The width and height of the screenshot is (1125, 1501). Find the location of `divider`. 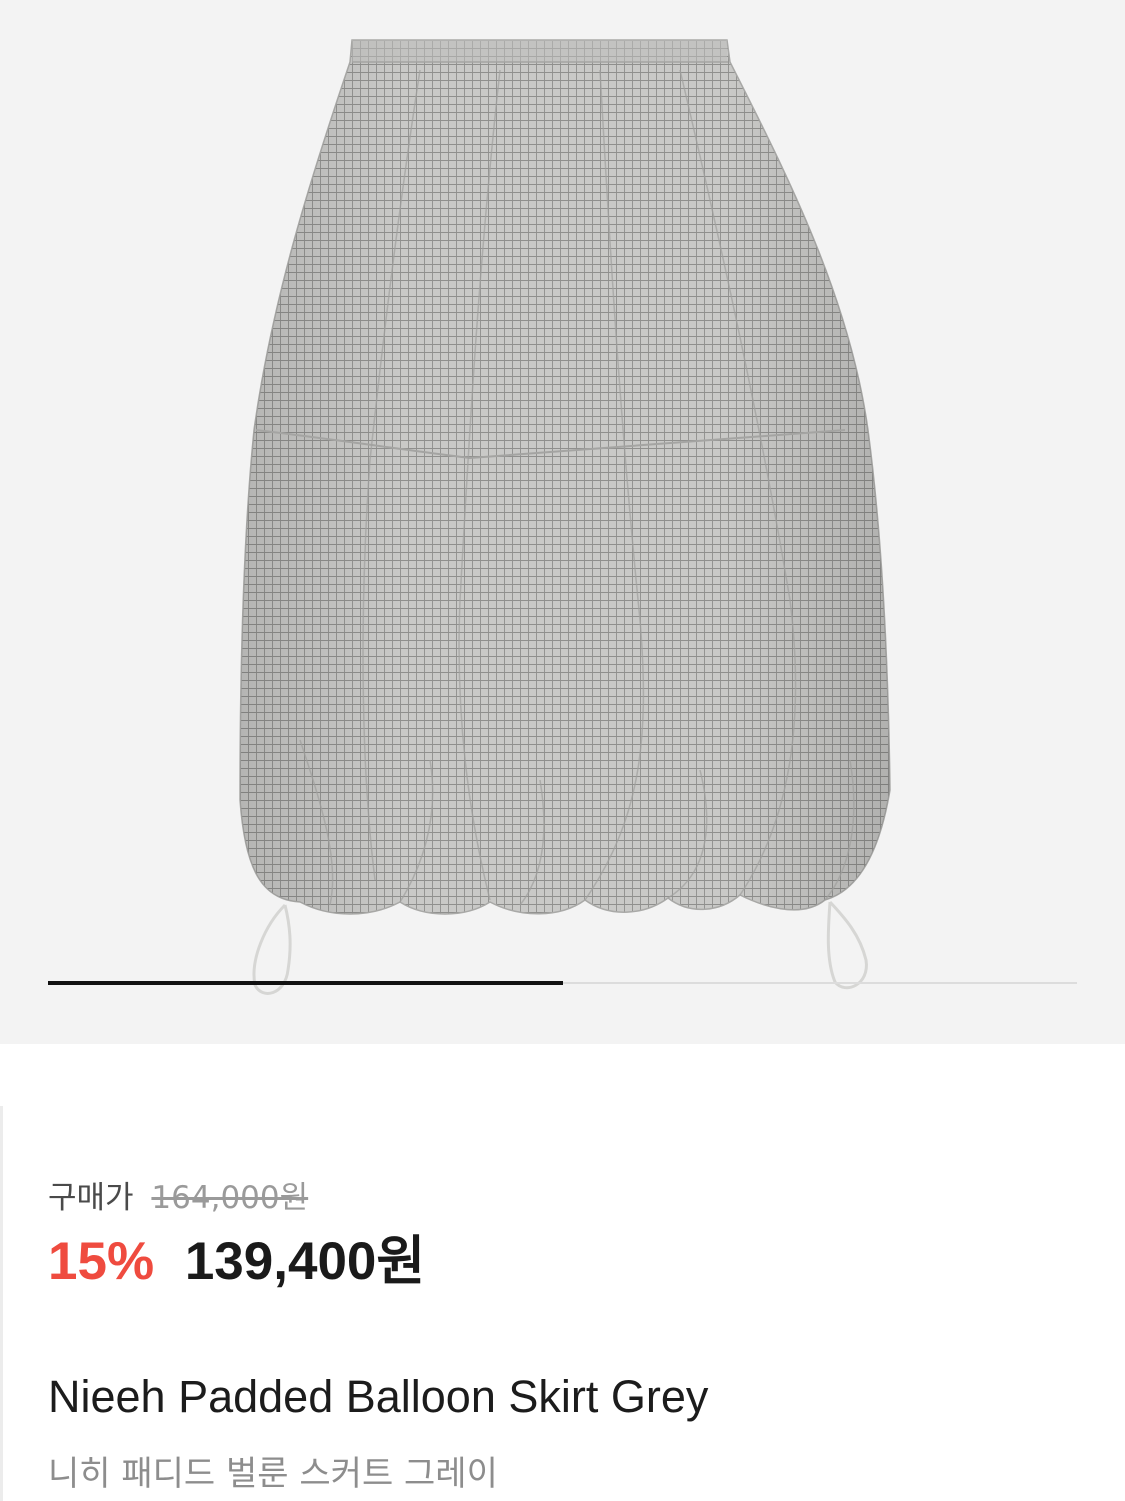

divider is located at coordinates (1, 1303).